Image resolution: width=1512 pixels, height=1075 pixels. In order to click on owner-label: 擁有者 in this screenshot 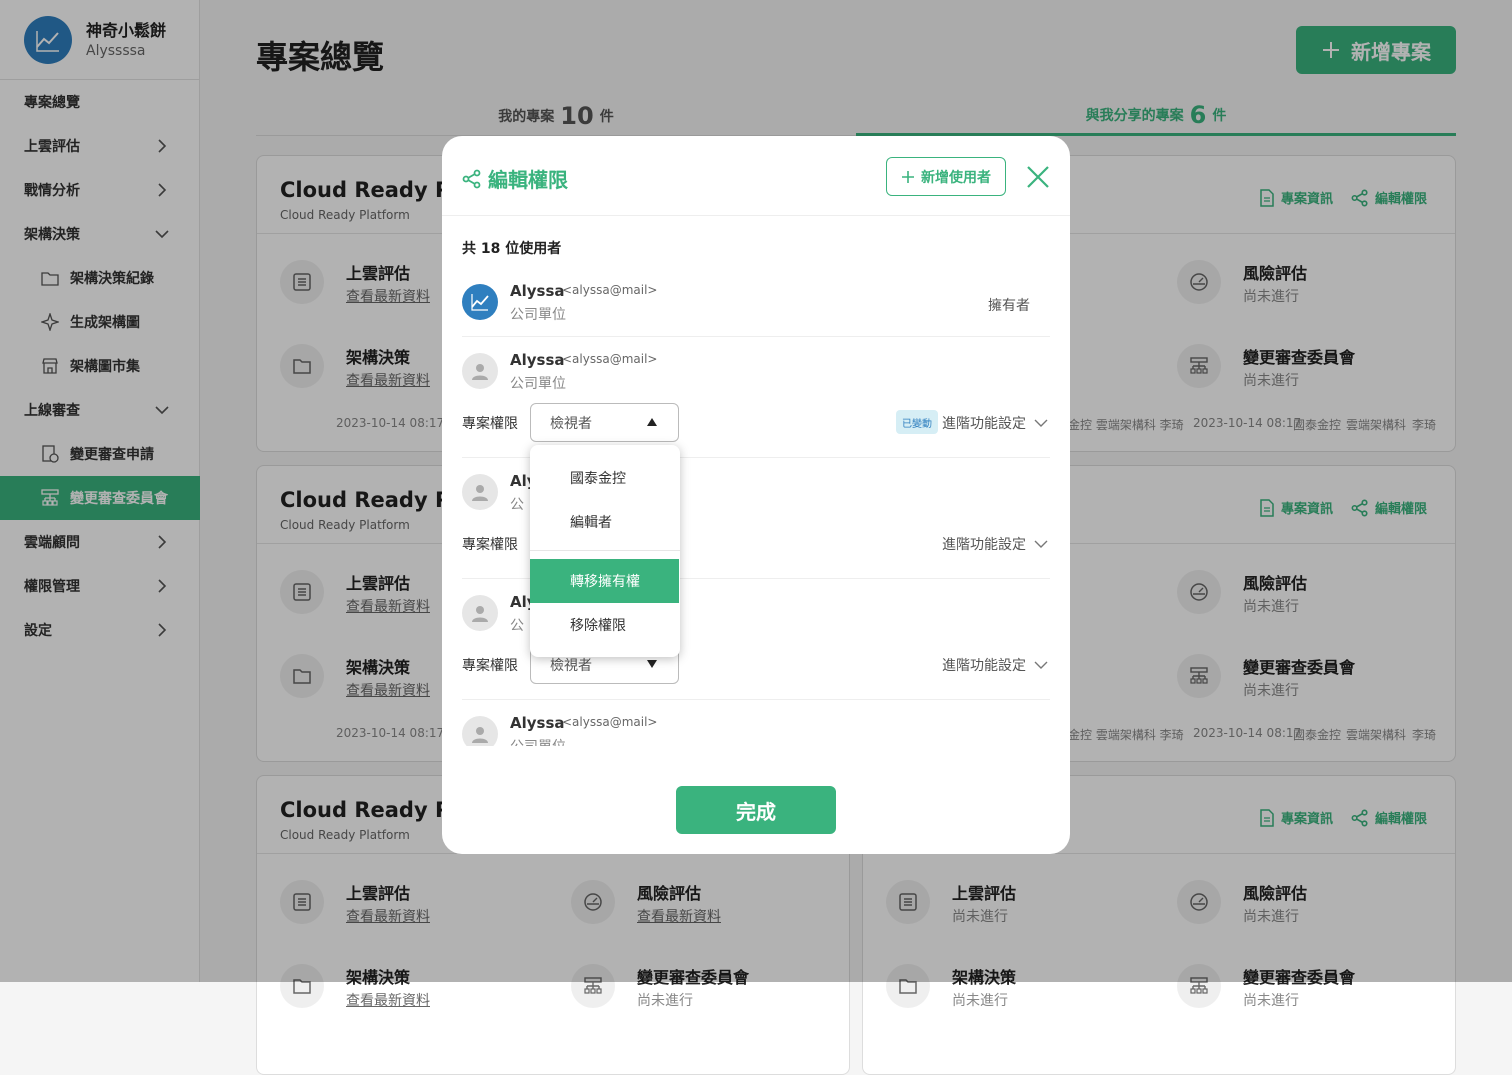, I will do `click(1009, 306)`.